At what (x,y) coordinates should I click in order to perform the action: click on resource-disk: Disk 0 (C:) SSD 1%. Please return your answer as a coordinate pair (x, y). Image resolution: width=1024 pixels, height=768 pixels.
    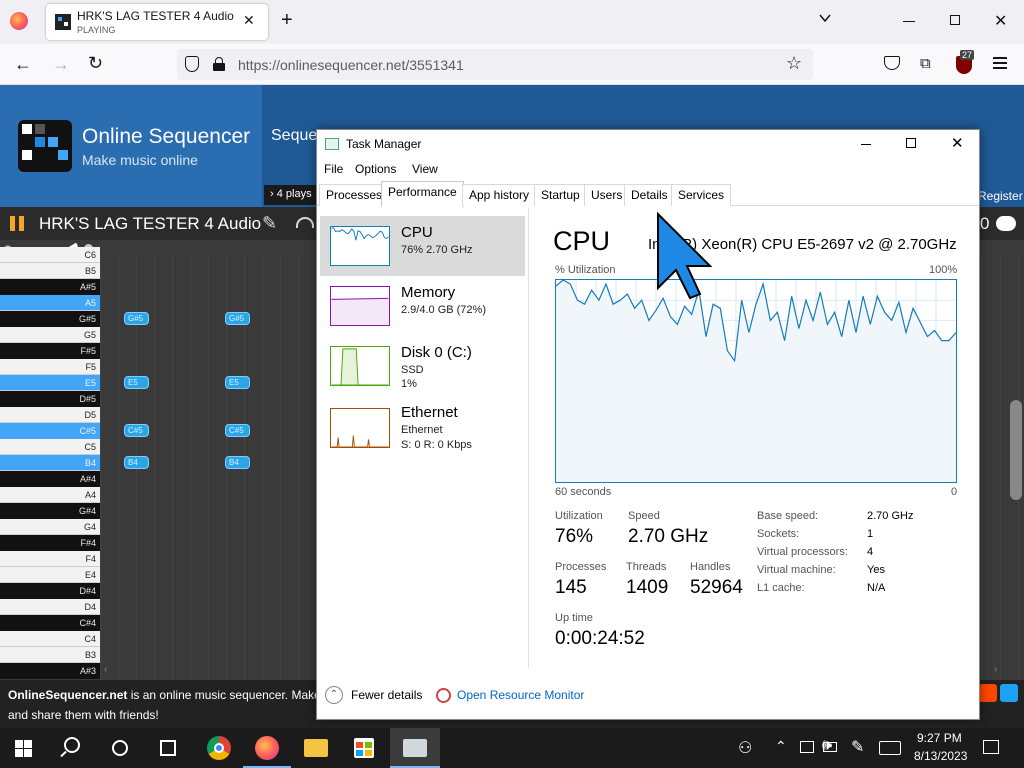
    Looking at the image, I should click on (422, 366).